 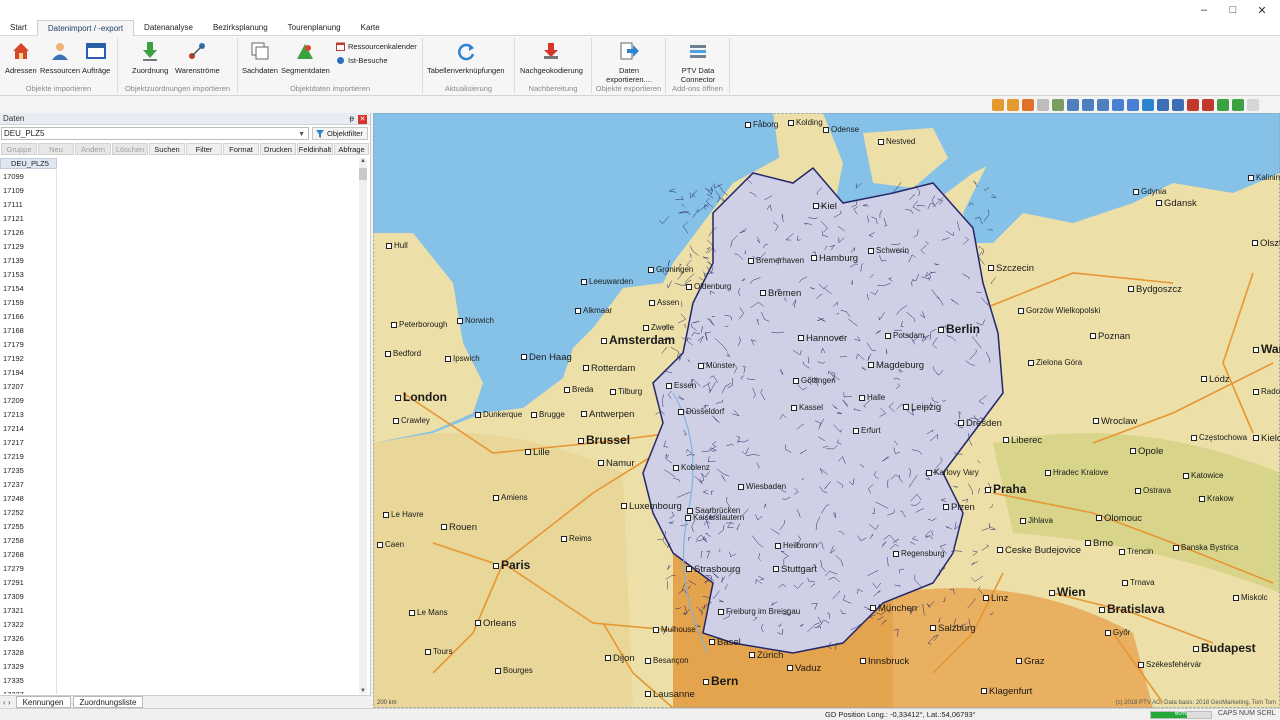 I want to click on city-label: Zielona Góra, so click(x=1055, y=362).